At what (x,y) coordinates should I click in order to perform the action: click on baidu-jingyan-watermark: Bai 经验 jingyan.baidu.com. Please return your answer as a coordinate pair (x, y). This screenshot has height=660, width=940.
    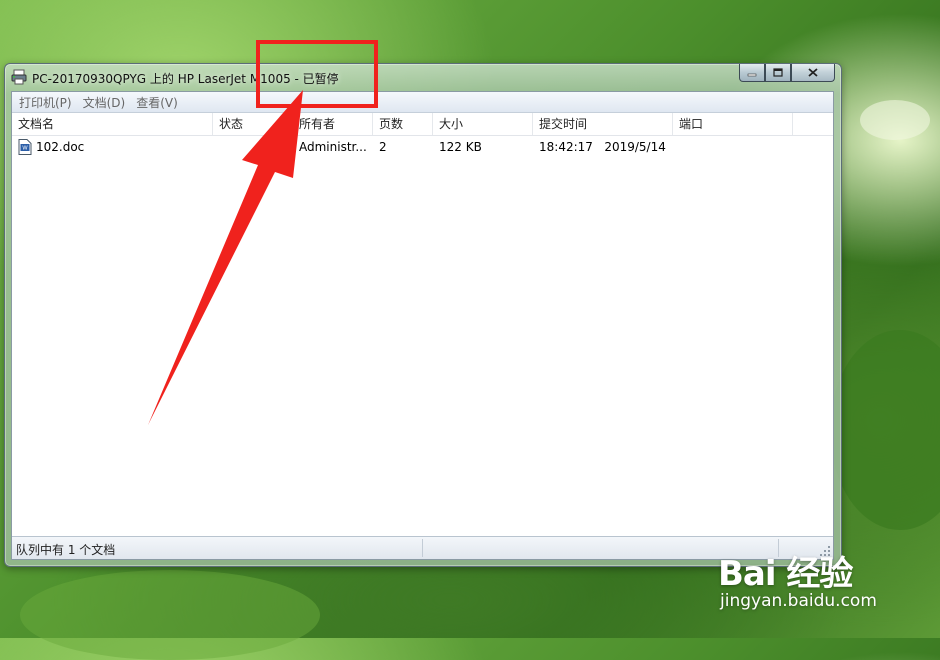
    Looking at the image, I should click on (797, 578).